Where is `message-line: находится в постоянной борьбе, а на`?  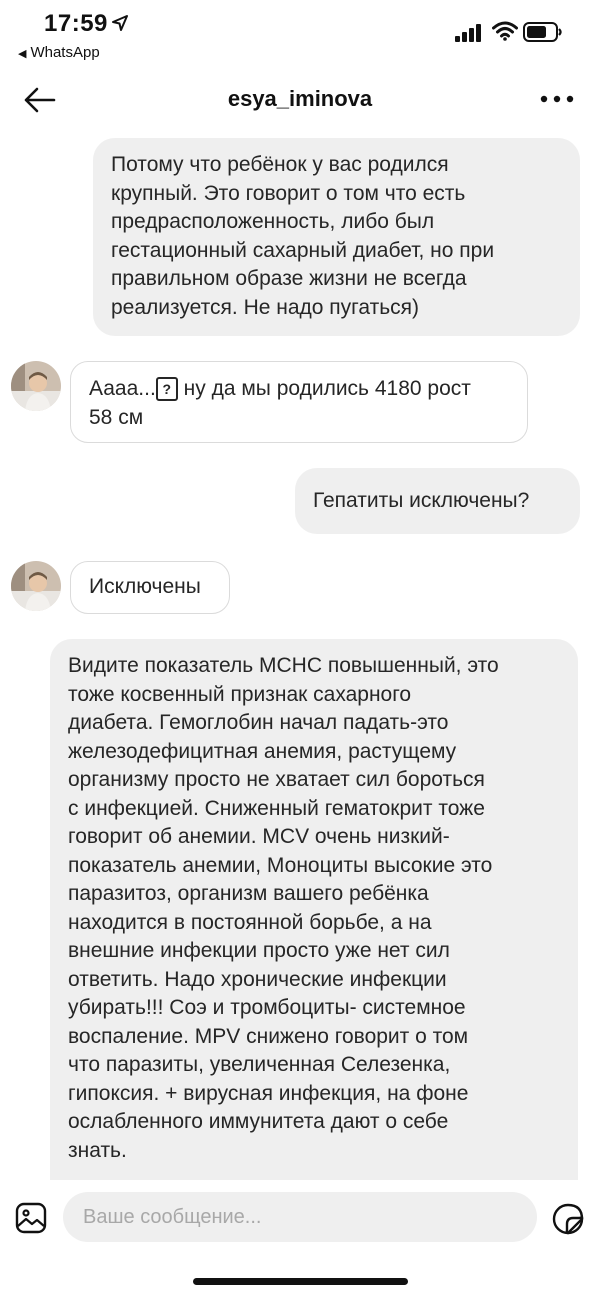 message-line: находится в постоянной борьбе, а на is located at coordinates (250, 922).